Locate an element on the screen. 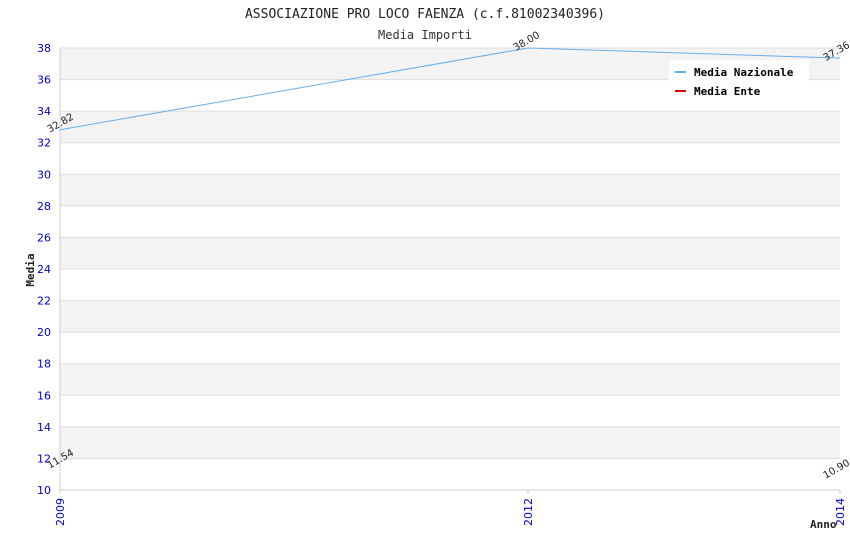 This screenshot has width=850, height=550. y-tick-label: 20 is located at coordinates (44, 332).